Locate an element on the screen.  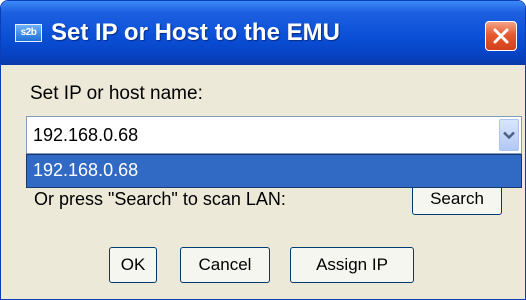
scan-lan-label: Or press "Search" to scan LAN: is located at coordinates (160, 199).